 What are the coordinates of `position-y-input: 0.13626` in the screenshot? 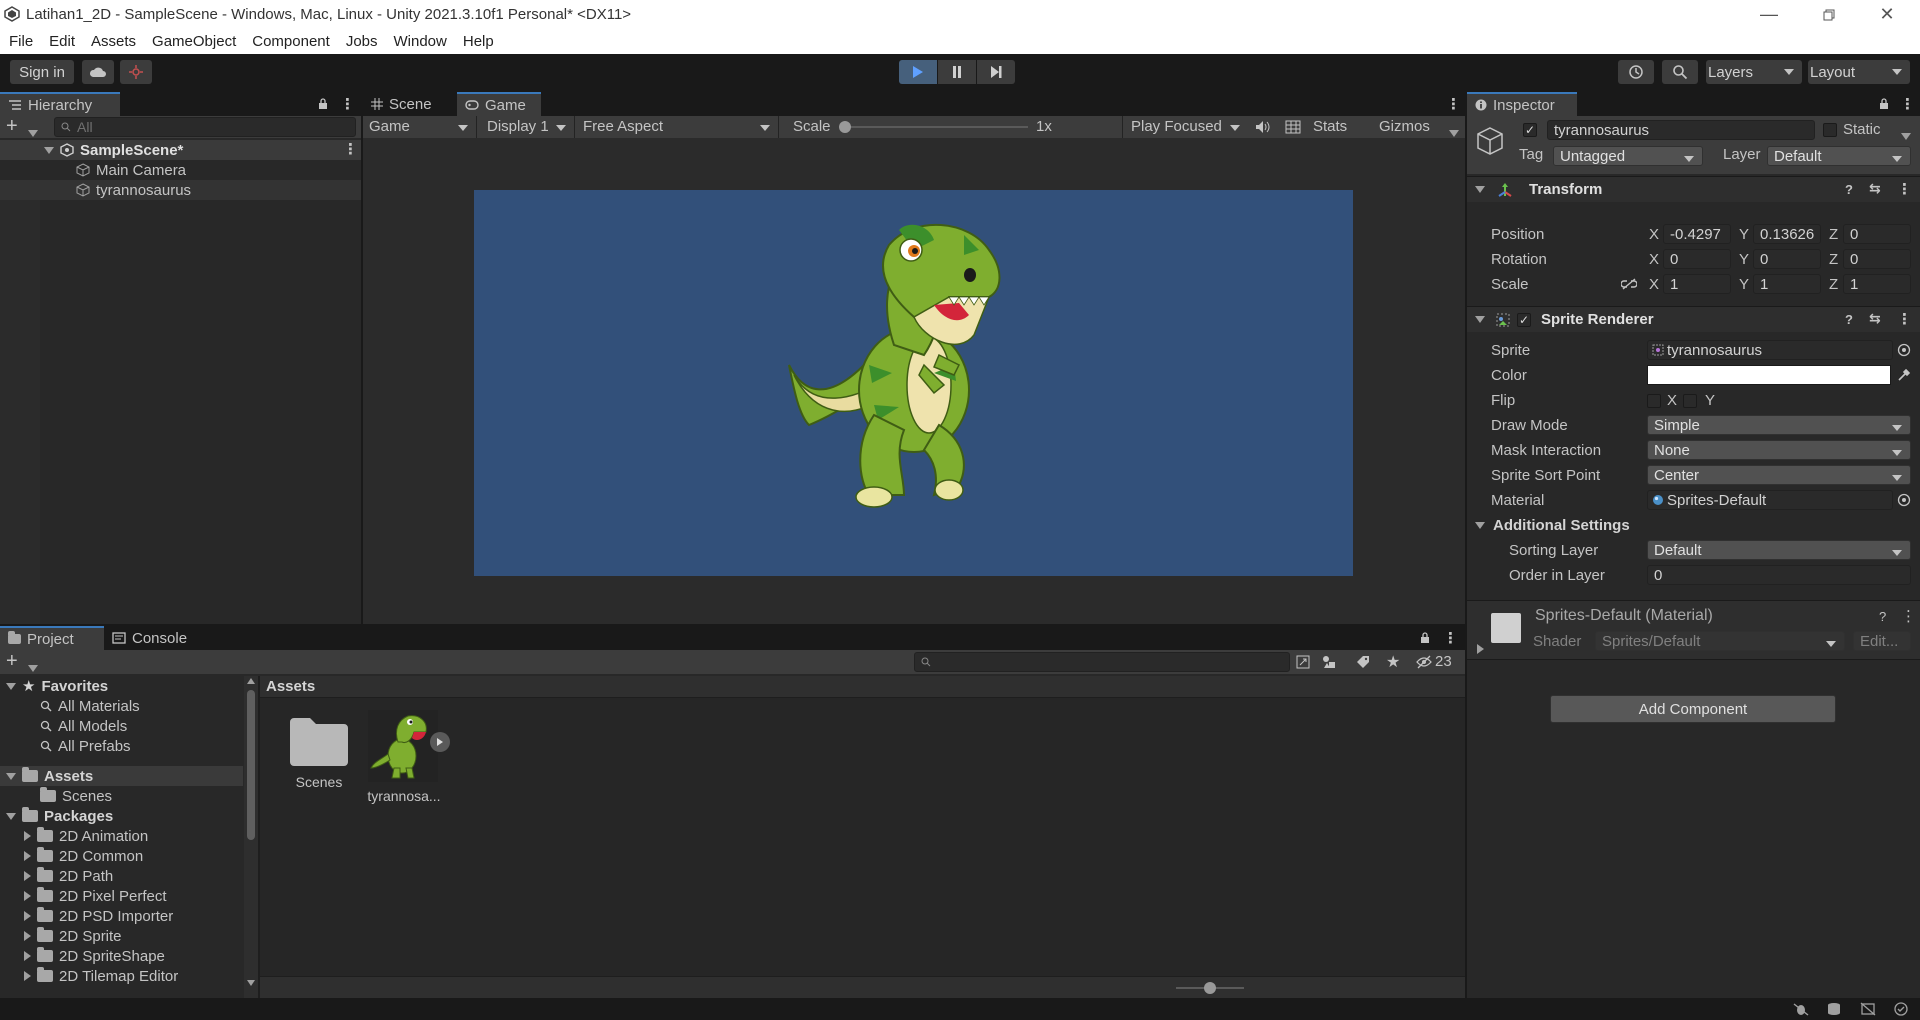 It's located at (1787, 234).